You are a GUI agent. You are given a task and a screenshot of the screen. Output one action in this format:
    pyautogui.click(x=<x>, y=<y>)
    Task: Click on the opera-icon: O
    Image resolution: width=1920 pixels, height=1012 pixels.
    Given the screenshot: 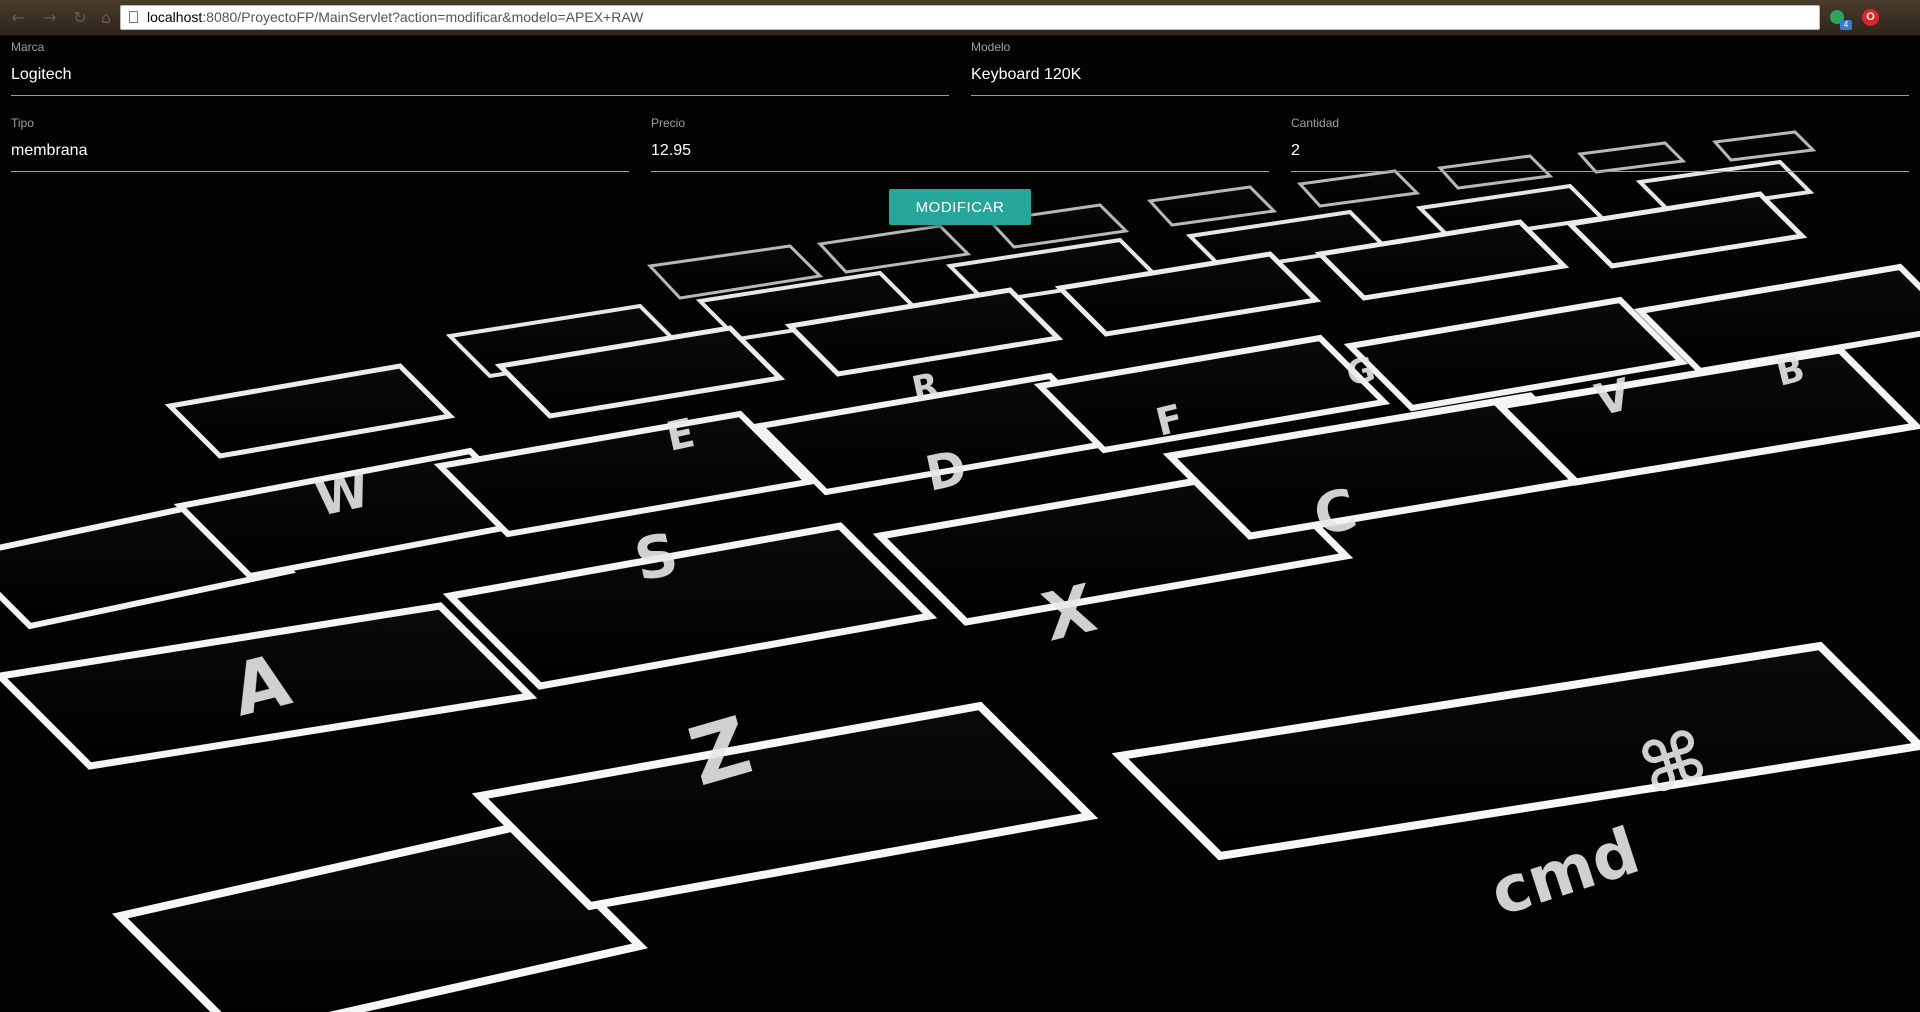 What is the action you would take?
    pyautogui.click(x=1870, y=17)
    